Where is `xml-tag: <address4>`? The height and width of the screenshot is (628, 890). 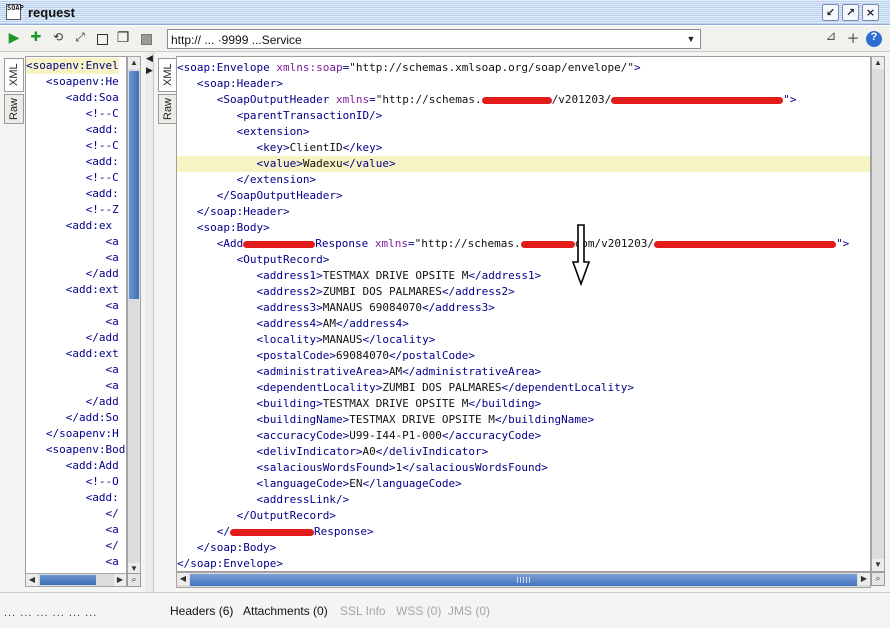 xml-tag: <address4> is located at coordinates (289, 323).